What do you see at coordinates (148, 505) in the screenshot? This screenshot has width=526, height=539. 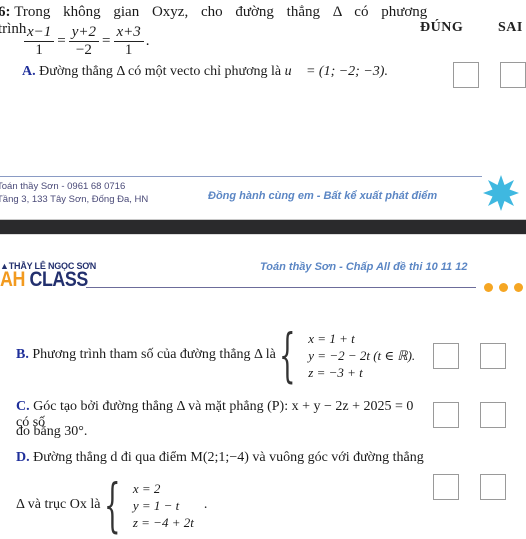 I see `statement-d-system: { x = 2 y = 1 − t z = −4 + 2t` at bounding box center [148, 505].